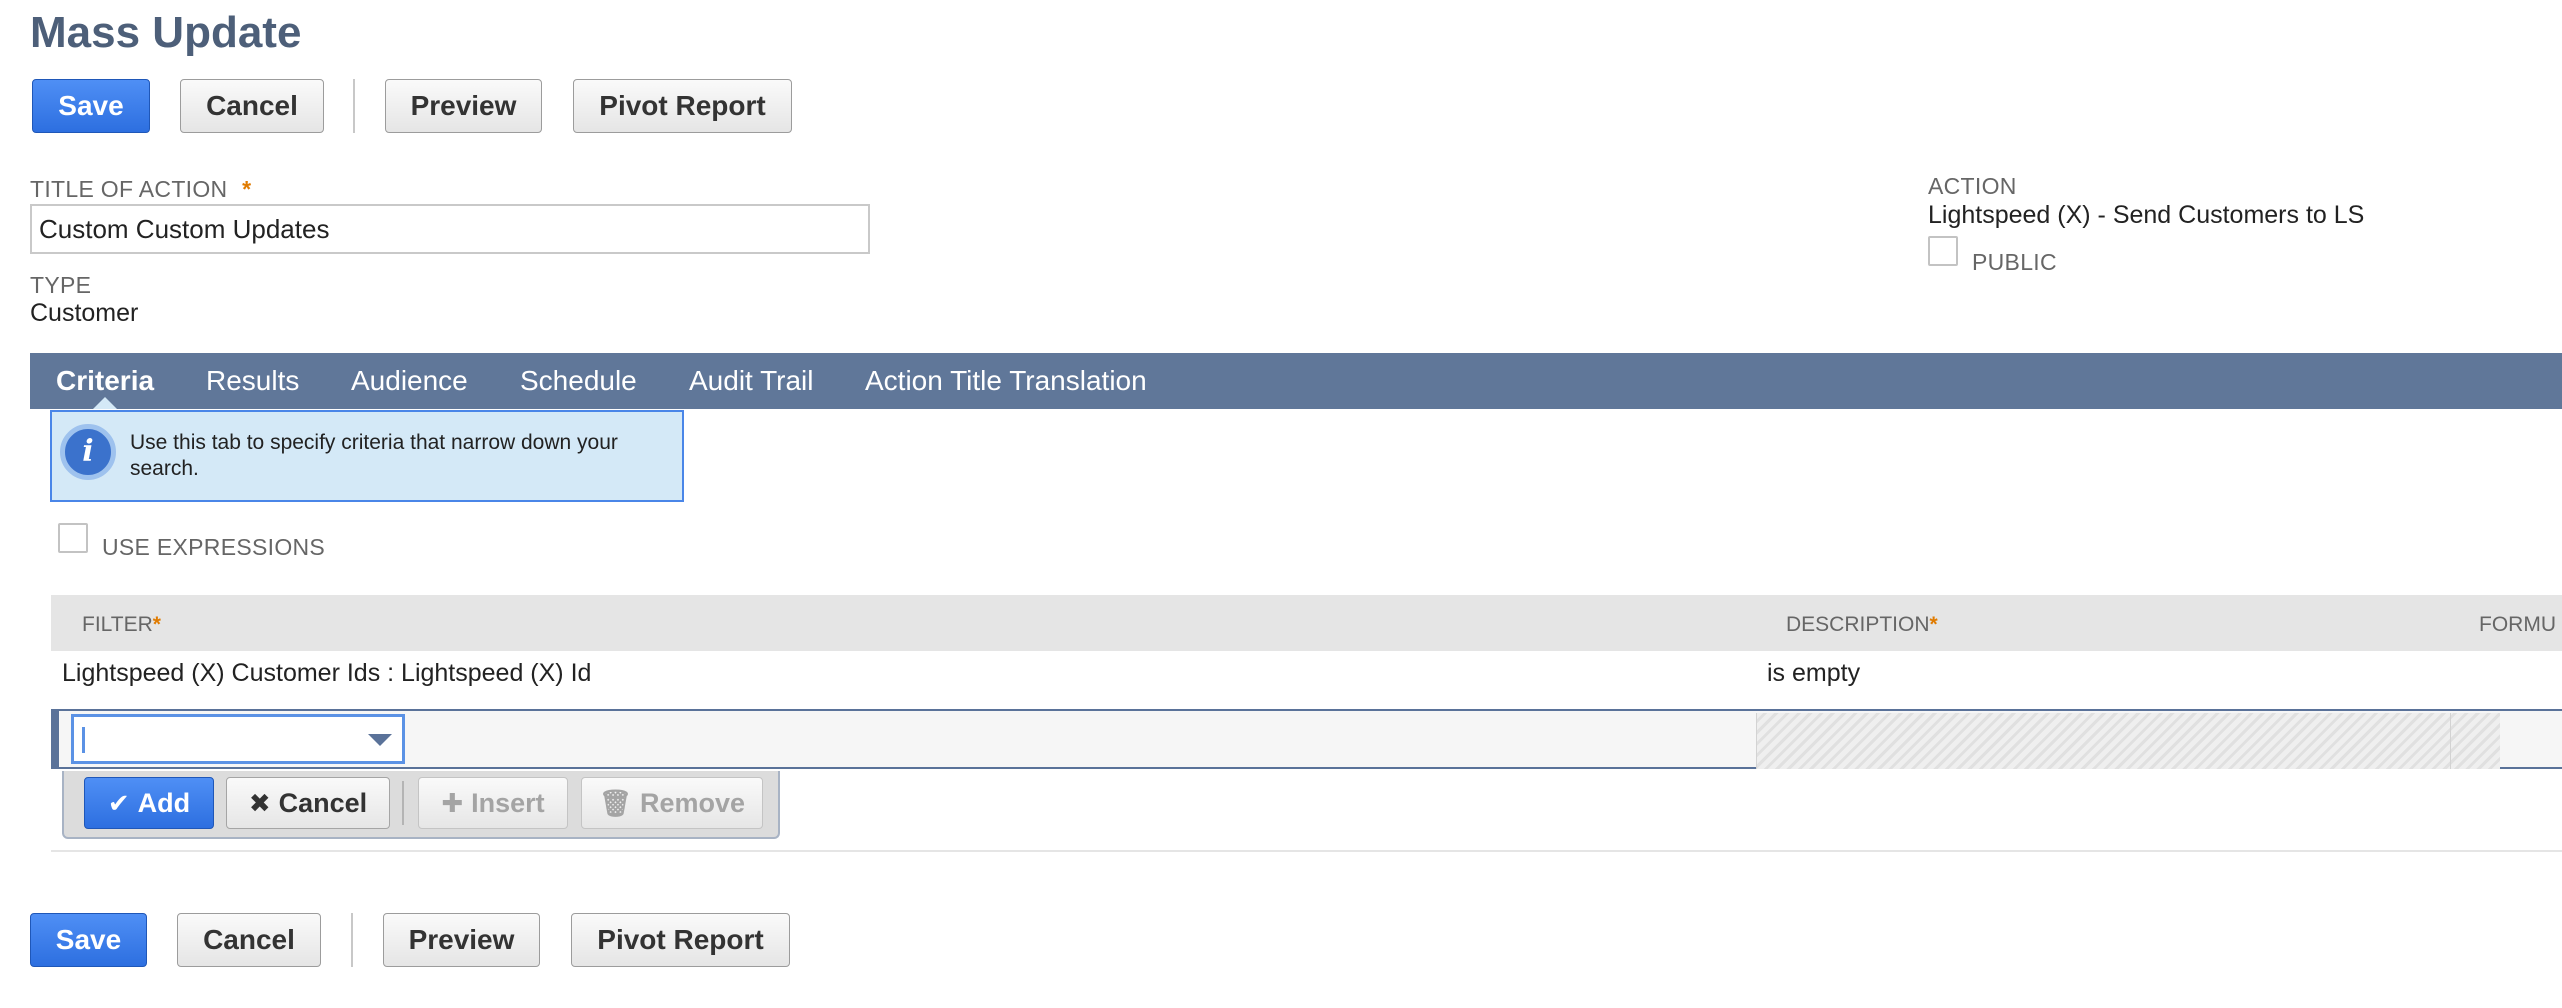 This screenshot has height=1008, width=2562. What do you see at coordinates (1813, 673) in the screenshot?
I see `row-description-cell: is empty` at bounding box center [1813, 673].